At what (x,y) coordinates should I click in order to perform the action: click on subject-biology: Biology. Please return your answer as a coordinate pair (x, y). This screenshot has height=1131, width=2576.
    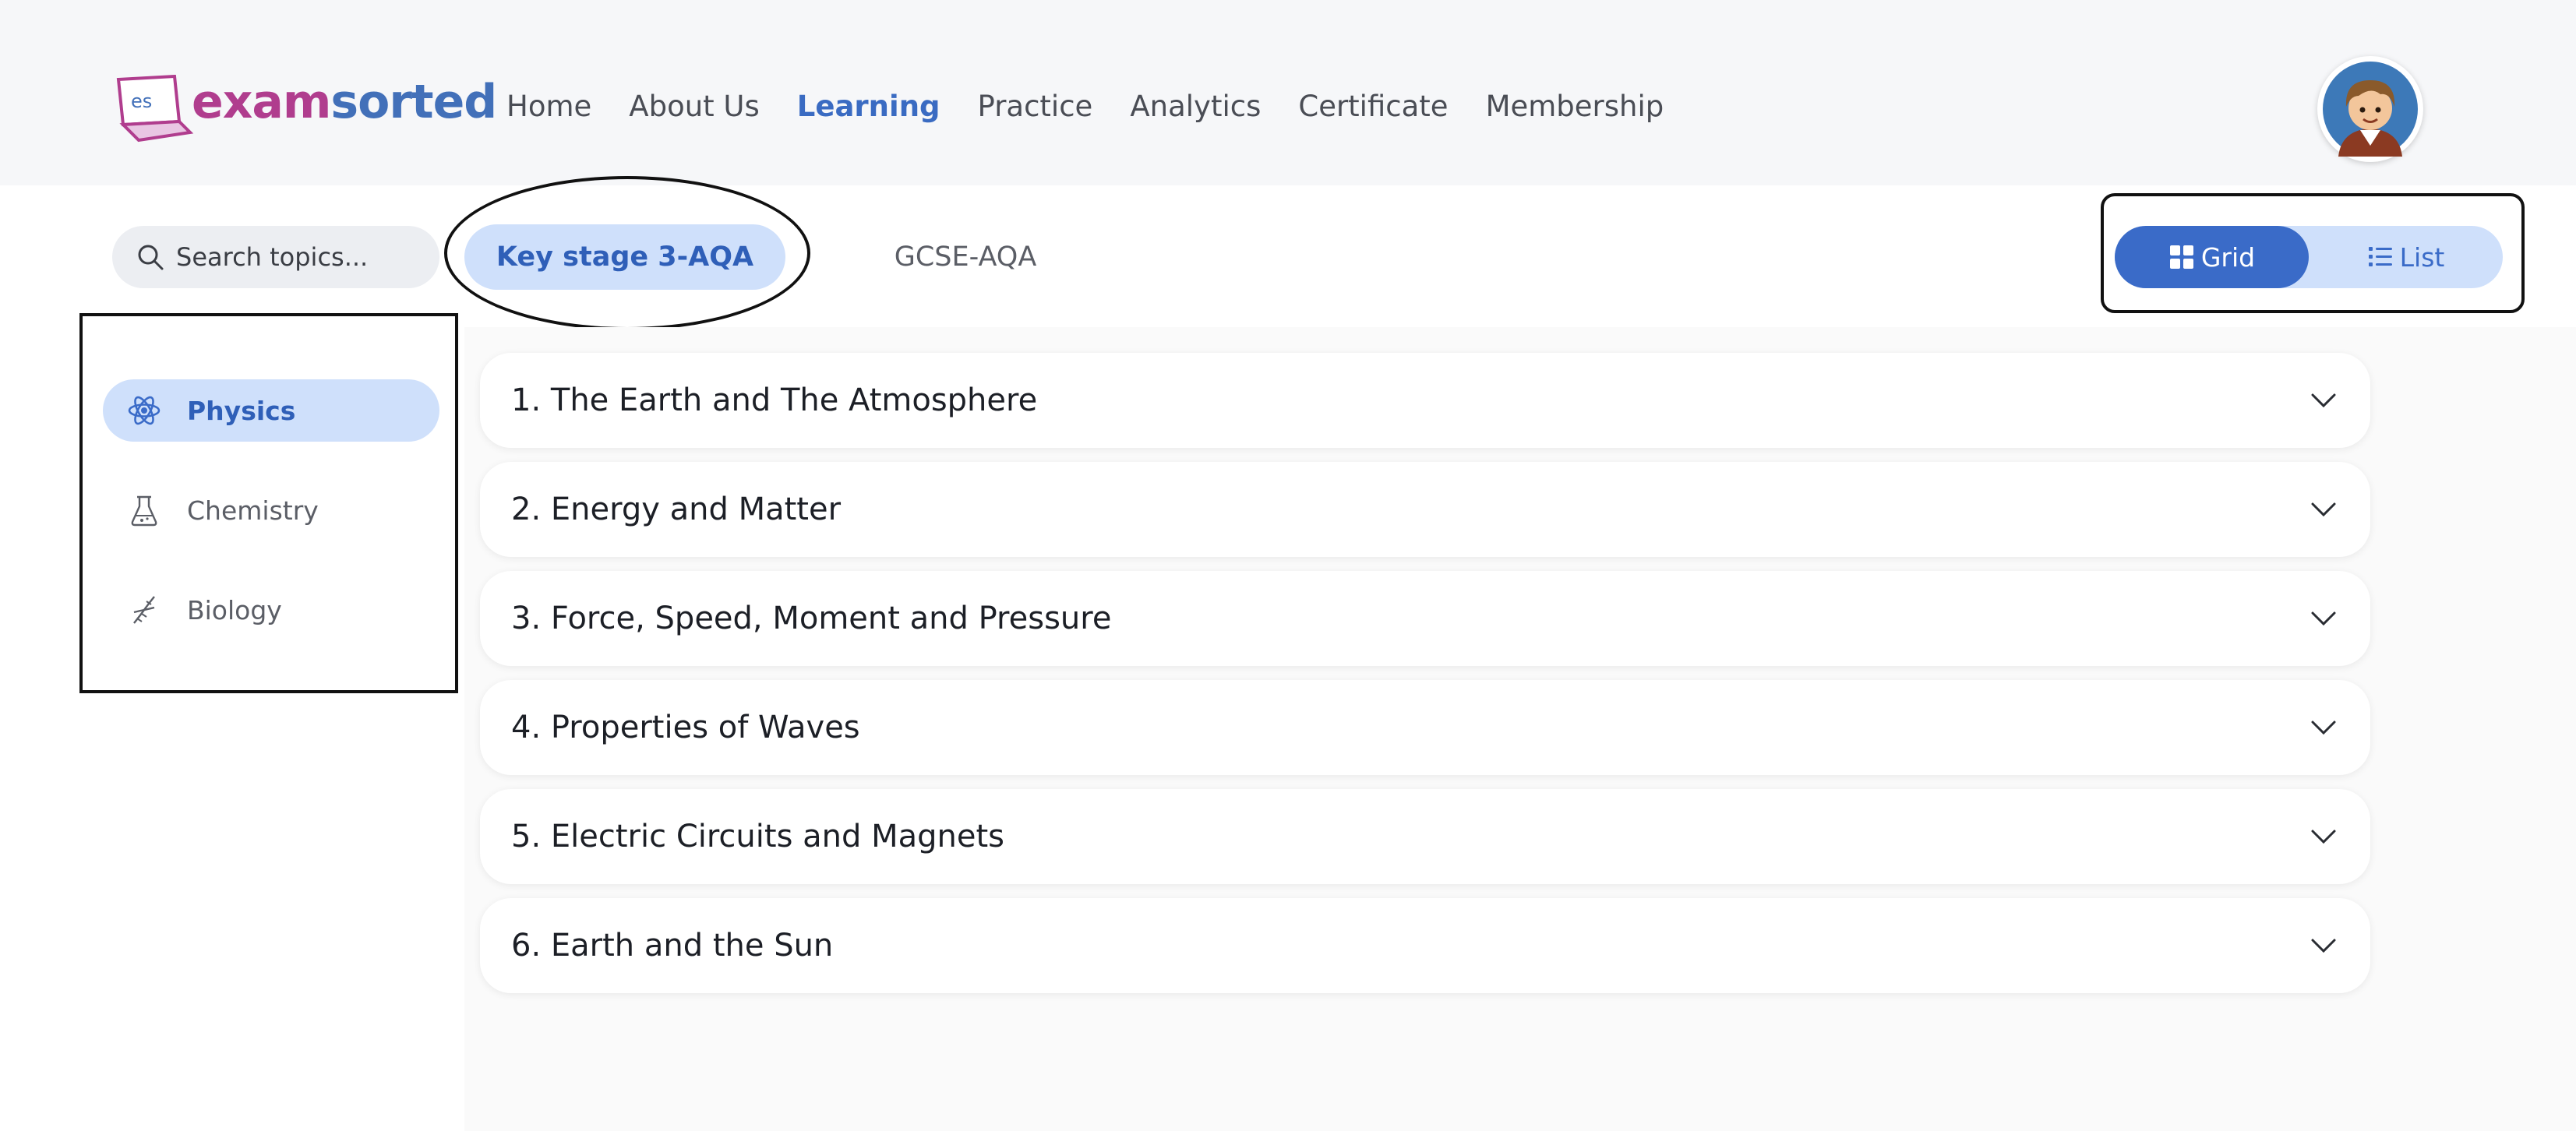
    Looking at the image, I should click on (271, 610).